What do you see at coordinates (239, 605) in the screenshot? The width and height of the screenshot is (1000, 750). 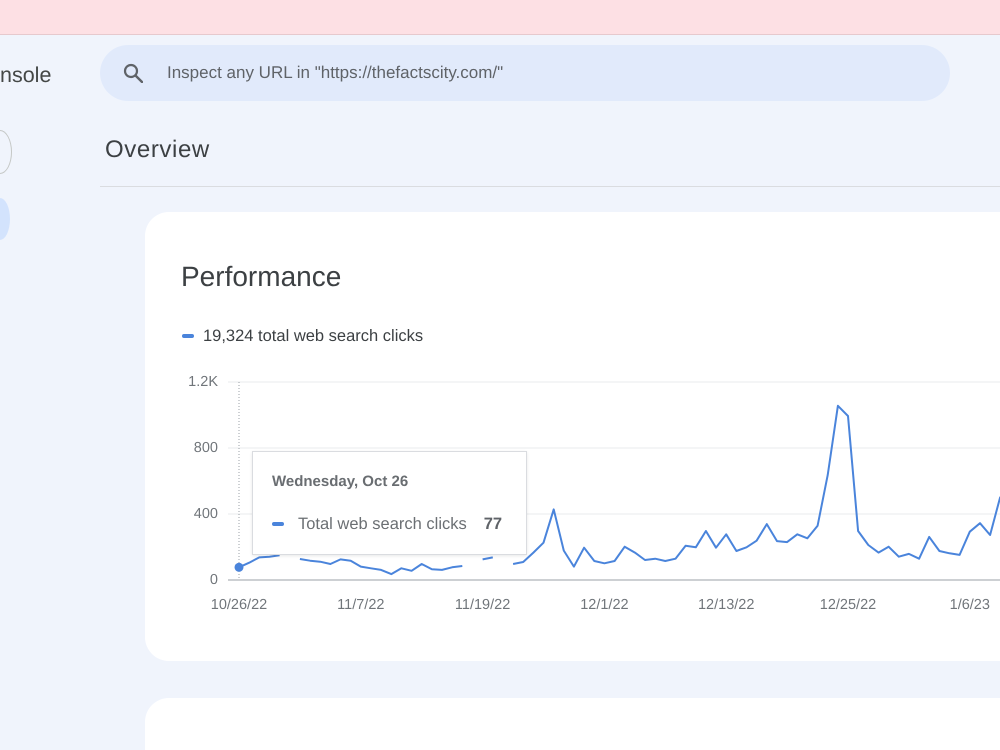 I see `x-axis-label: 10/26/22` at bounding box center [239, 605].